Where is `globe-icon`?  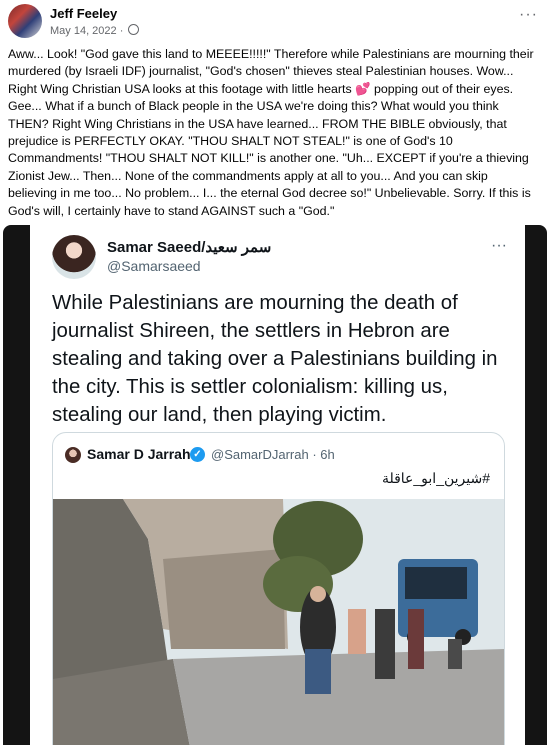 globe-icon is located at coordinates (134, 29).